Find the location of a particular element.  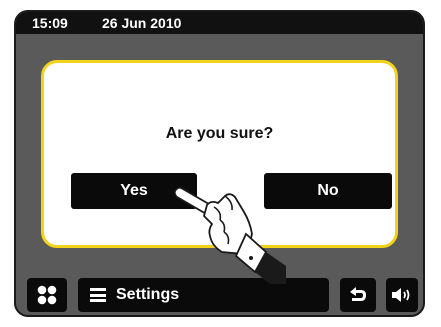

yes-button-label: Yes is located at coordinates (134, 190).